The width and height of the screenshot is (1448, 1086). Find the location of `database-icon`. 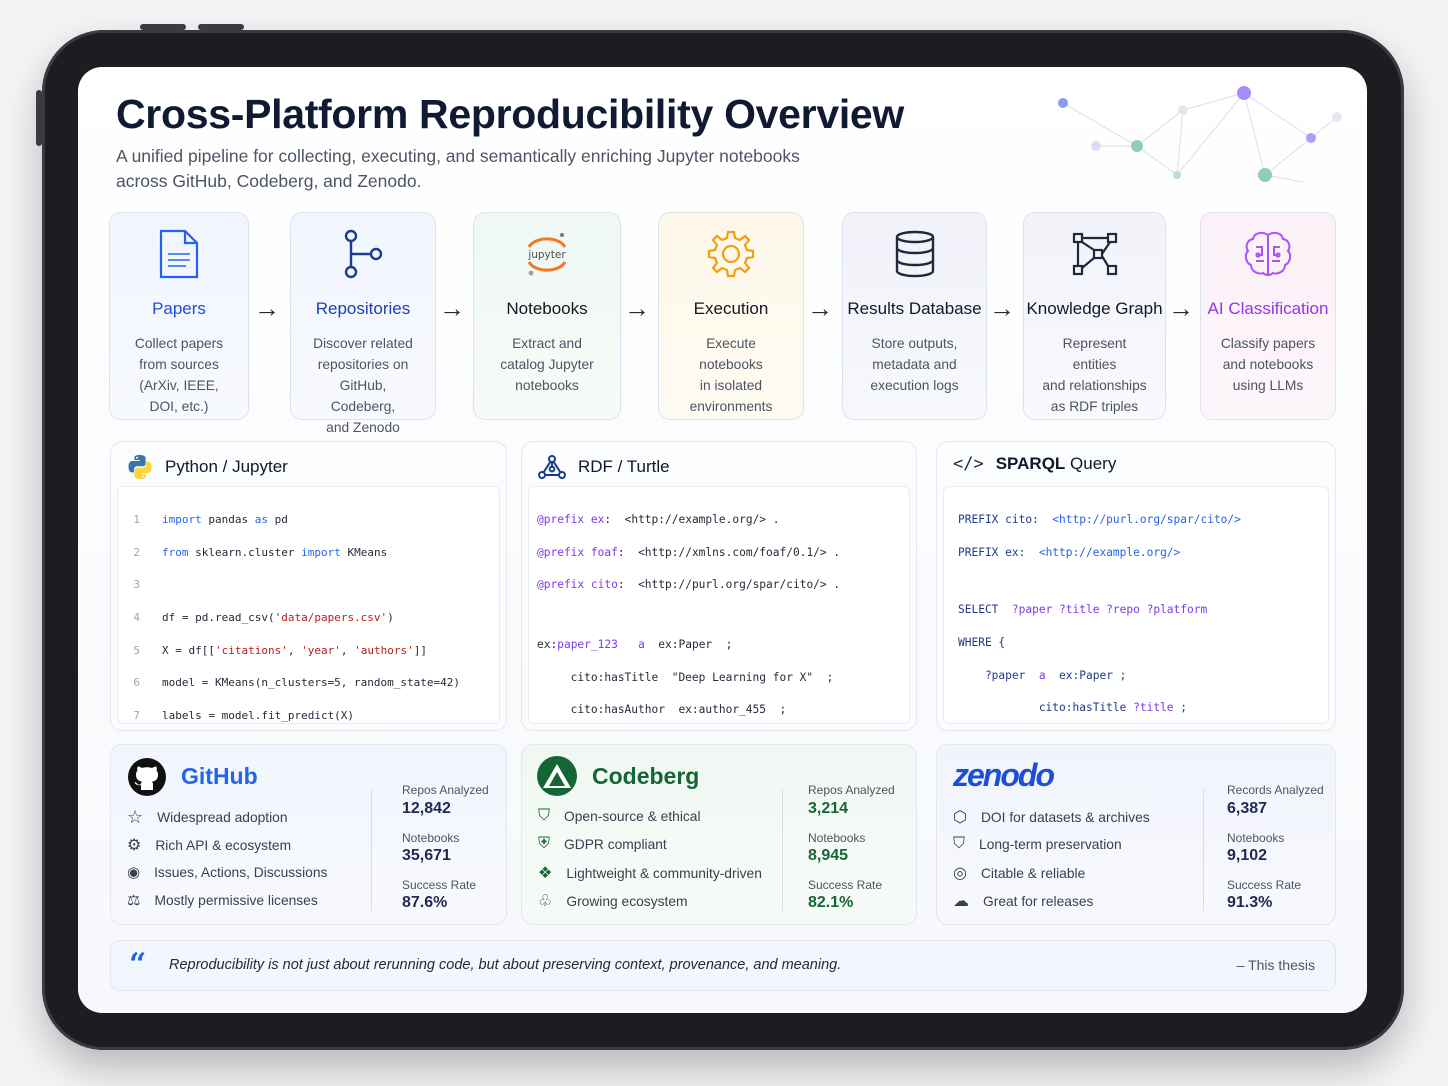

database-icon is located at coordinates (914, 254).